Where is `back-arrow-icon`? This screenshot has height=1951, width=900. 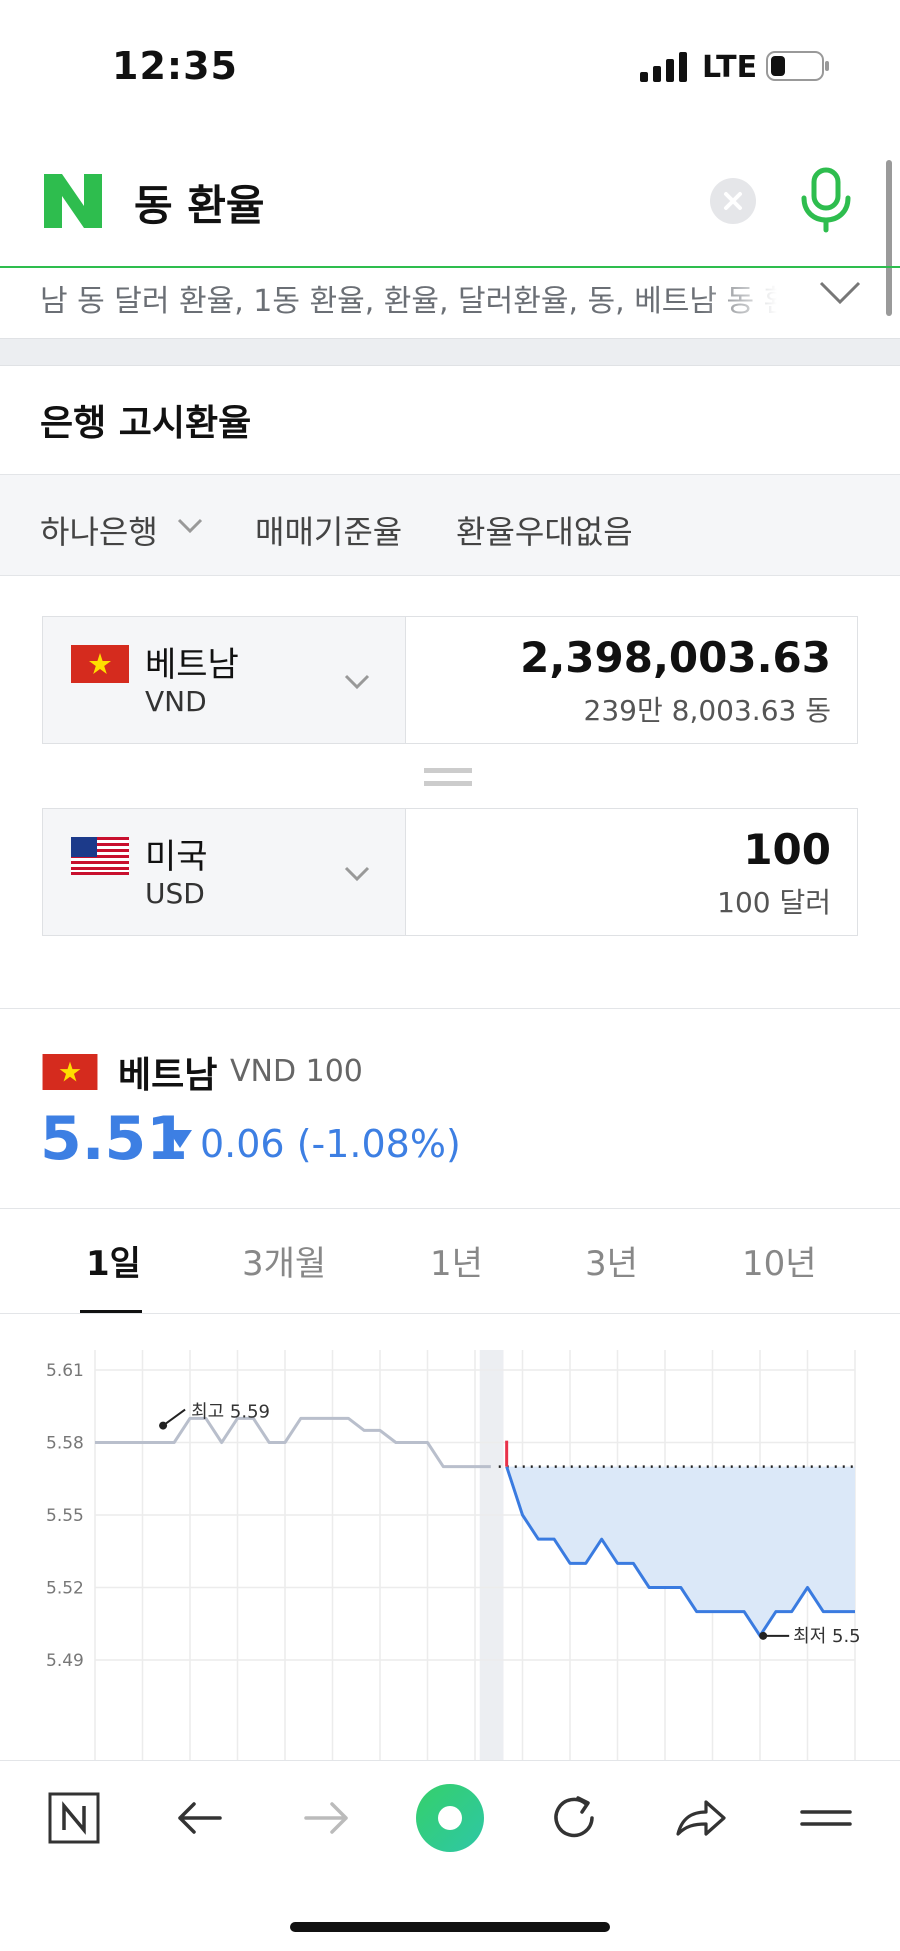 back-arrow-icon is located at coordinates (200, 1818).